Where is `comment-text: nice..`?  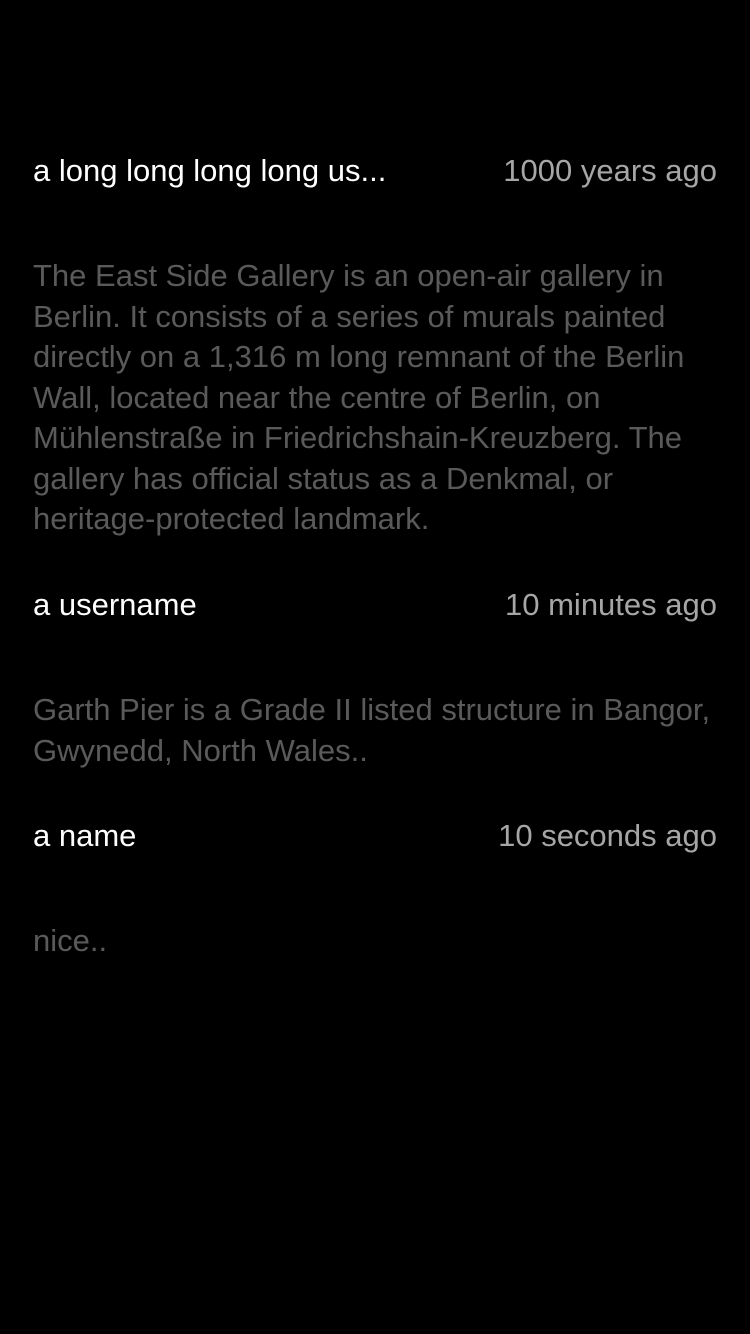
comment-text: nice.. is located at coordinates (70, 940).